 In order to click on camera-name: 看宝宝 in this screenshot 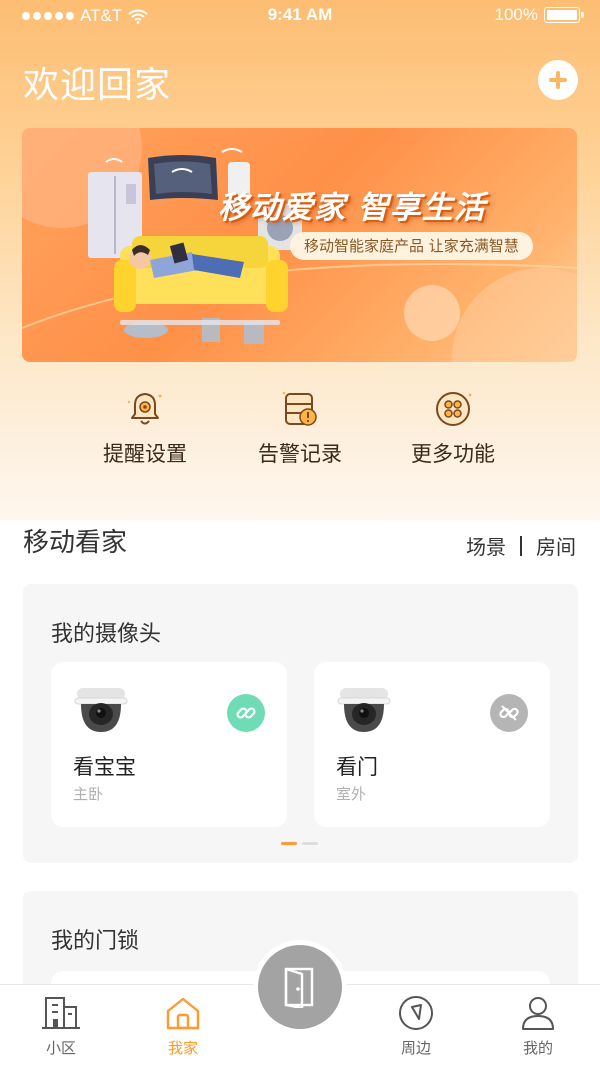, I will do `click(104, 767)`.